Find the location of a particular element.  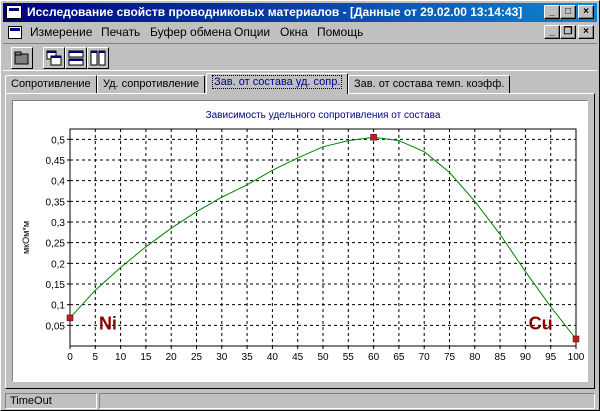

close-button: × is located at coordinates (586, 12).